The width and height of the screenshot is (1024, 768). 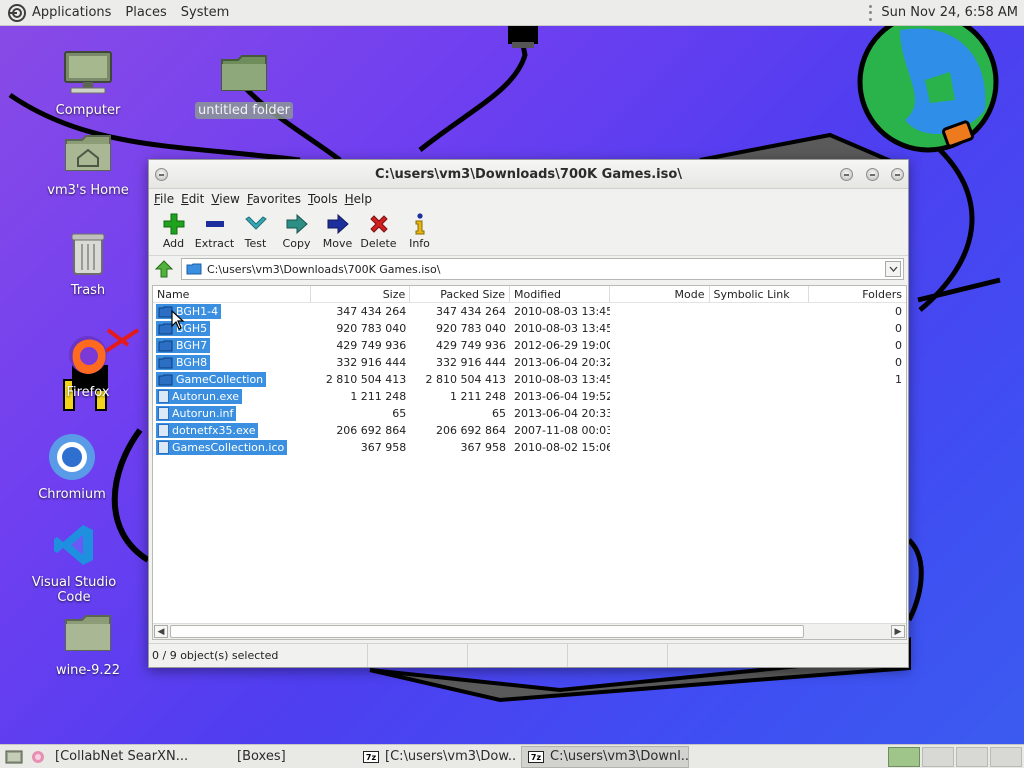 What do you see at coordinates (562, 328) in the screenshot?
I see `cell-modified: 2010-08-03 13:45` at bounding box center [562, 328].